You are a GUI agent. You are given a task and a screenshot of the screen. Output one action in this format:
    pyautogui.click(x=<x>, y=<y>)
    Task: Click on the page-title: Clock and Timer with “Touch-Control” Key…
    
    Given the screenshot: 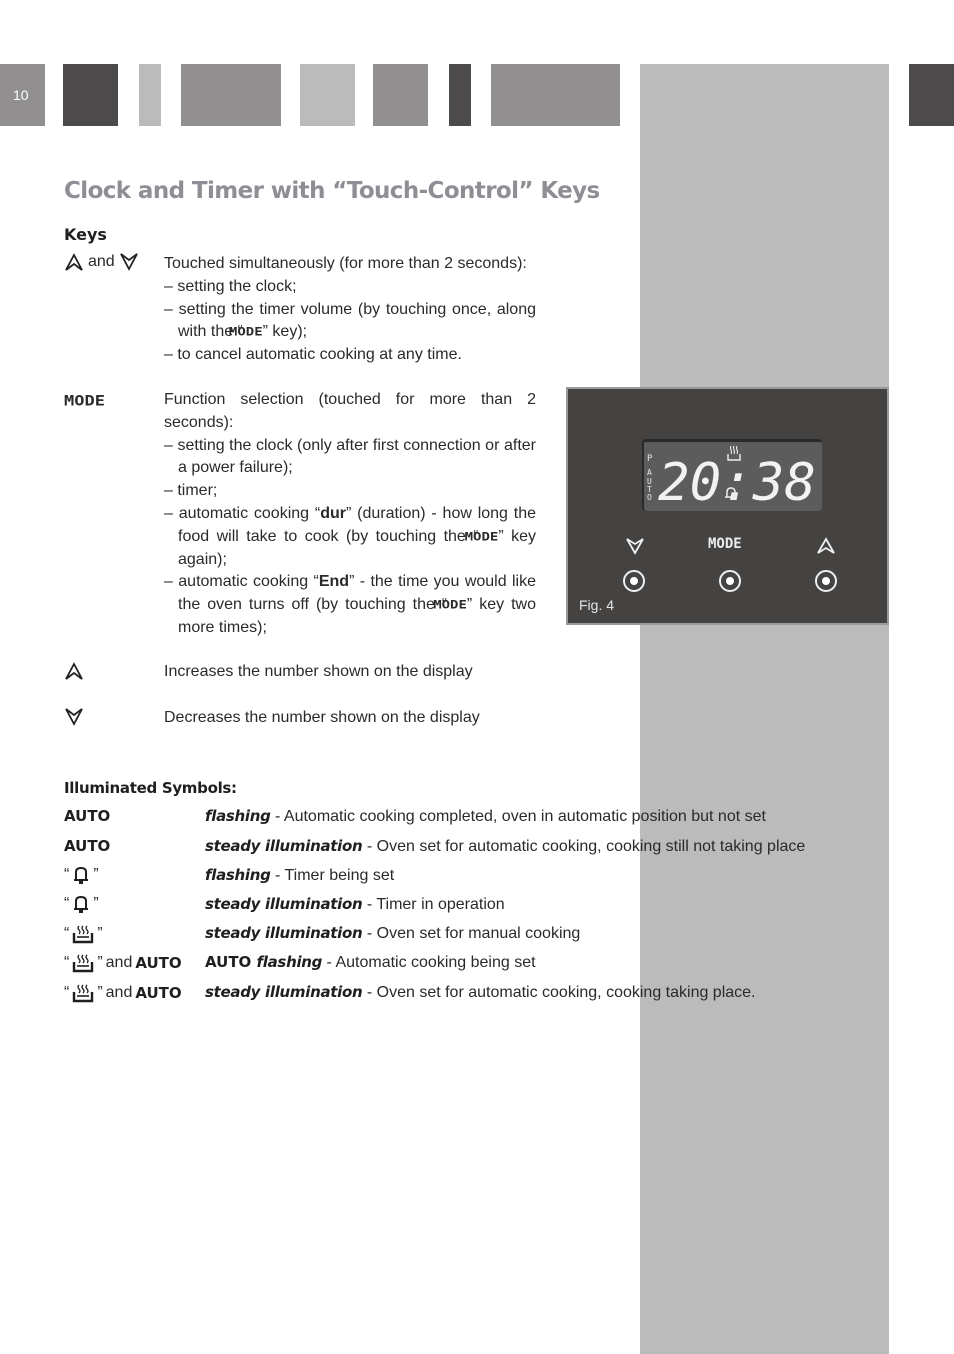 What is the action you would take?
    pyautogui.click(x=332, y=191)
    